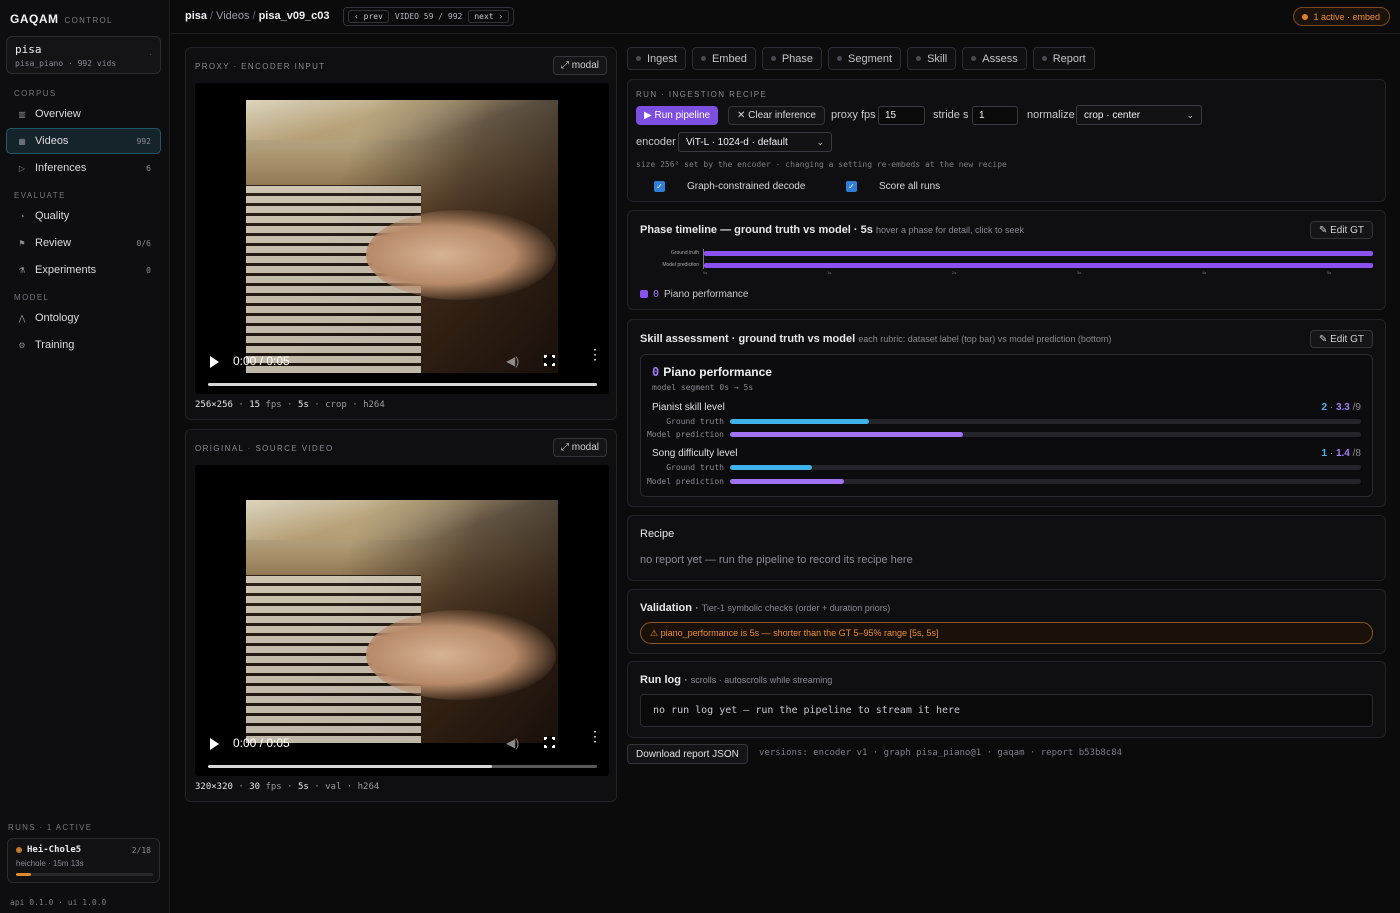 This screenshot has height=913, width=1400. I want to click on sidebar-item-count: 6, so click(148, 168).